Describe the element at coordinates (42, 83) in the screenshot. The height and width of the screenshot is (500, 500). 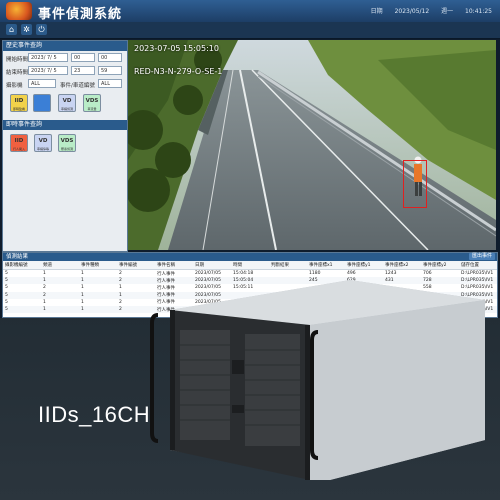
I see `camera-select: ALL` at that location.